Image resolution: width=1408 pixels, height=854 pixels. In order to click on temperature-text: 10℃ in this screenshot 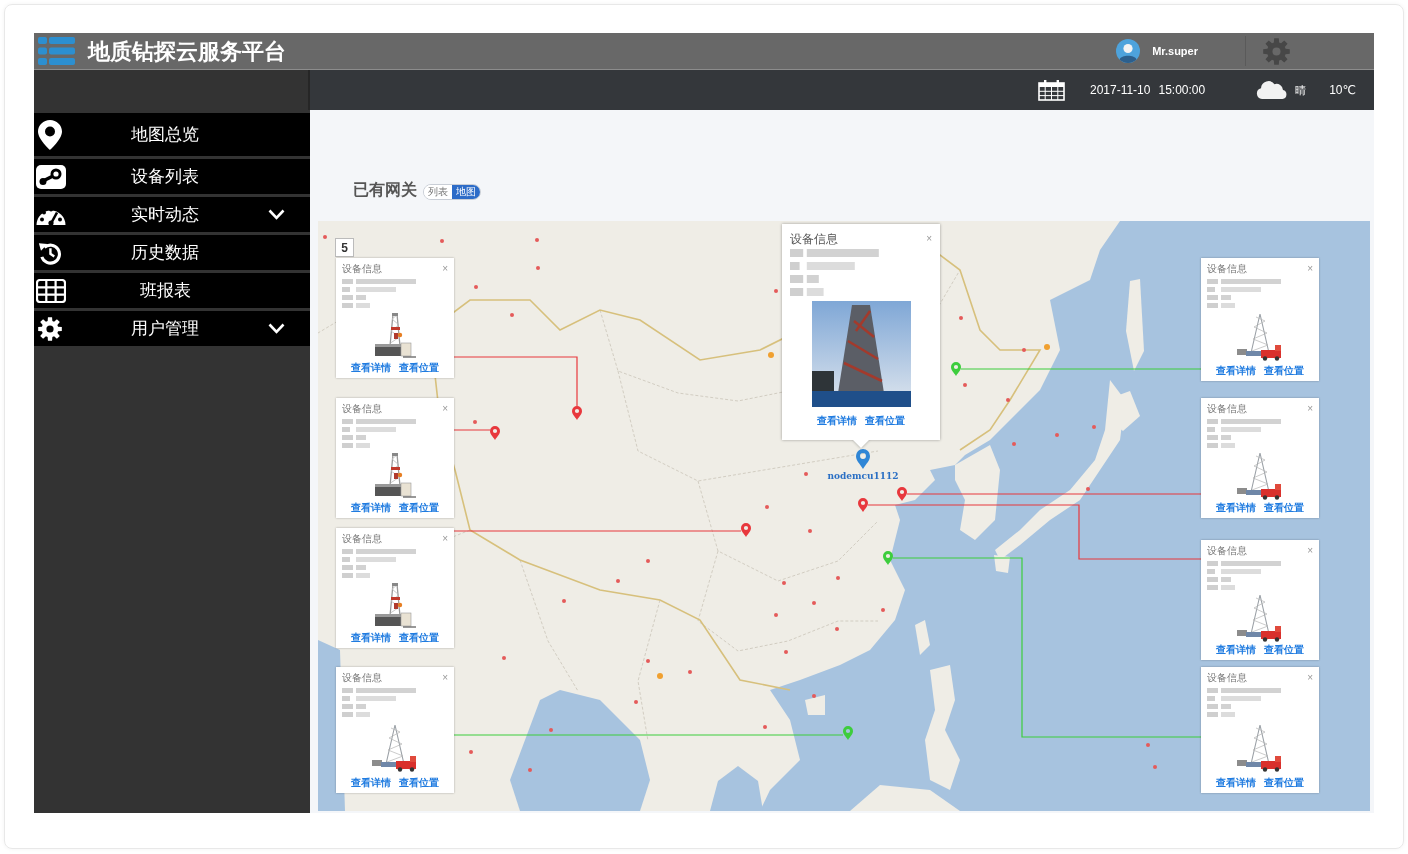, I will do `click(1342, 90)`.